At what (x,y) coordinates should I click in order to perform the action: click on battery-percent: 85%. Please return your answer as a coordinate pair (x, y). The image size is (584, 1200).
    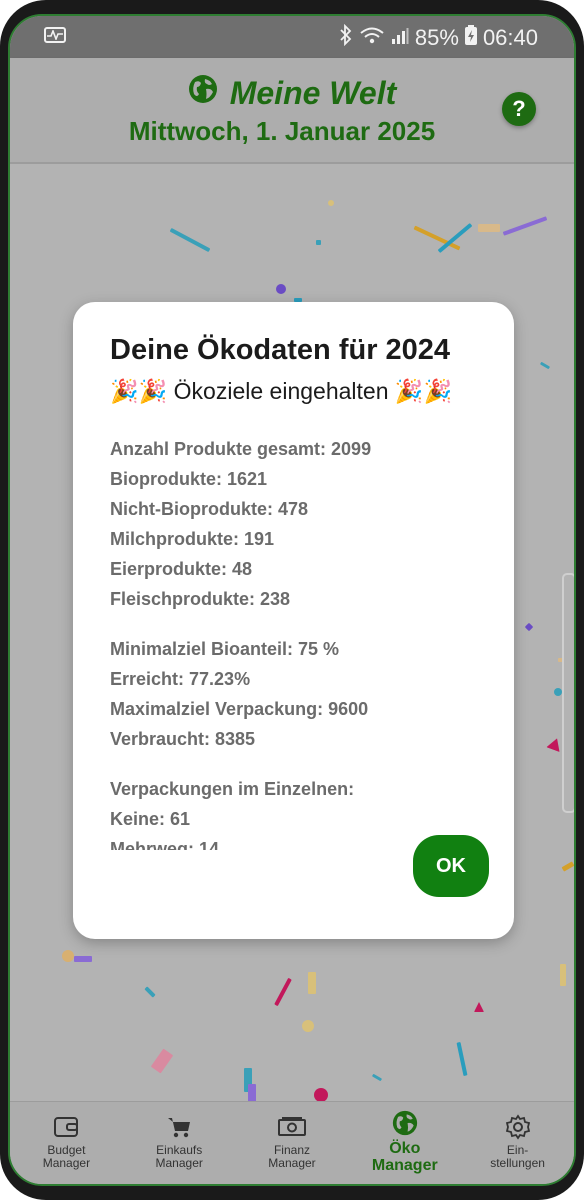
    Looking at the image, I should click on (436, 37).